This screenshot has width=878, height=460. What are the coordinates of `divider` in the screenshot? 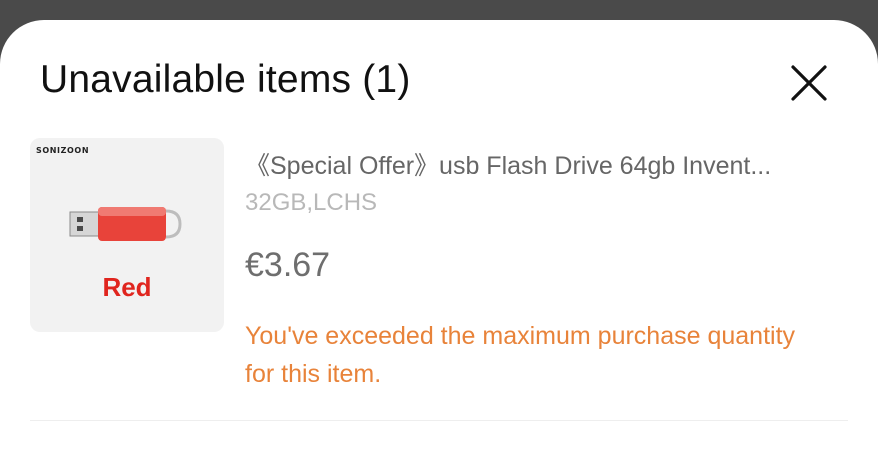 It's located at (439, 420).